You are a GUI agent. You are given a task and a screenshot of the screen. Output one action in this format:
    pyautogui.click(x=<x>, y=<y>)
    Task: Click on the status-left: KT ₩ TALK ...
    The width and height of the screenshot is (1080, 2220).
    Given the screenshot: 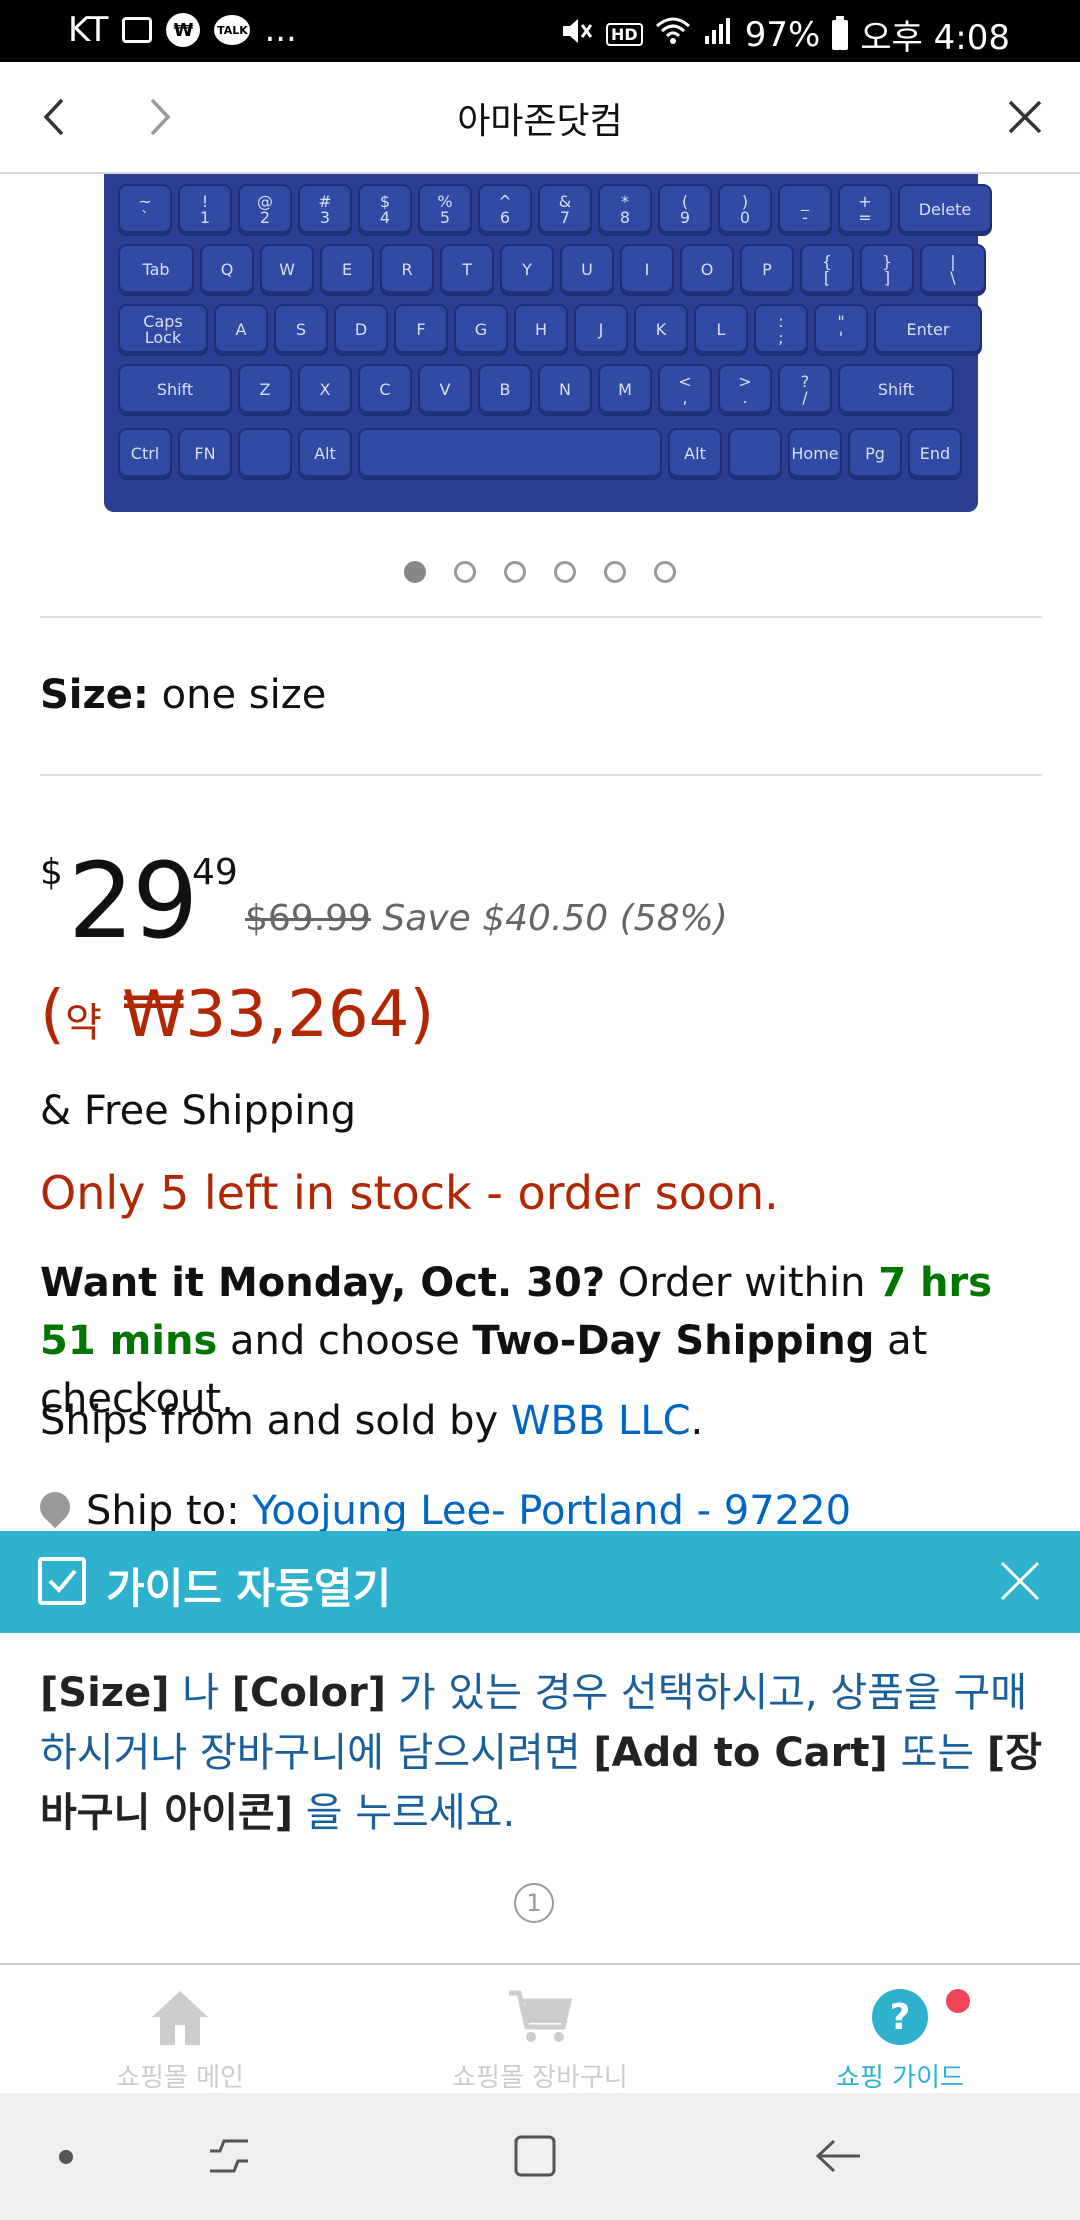 What is the action you would take?
    pyautogui.click(x=182, y=30)
    